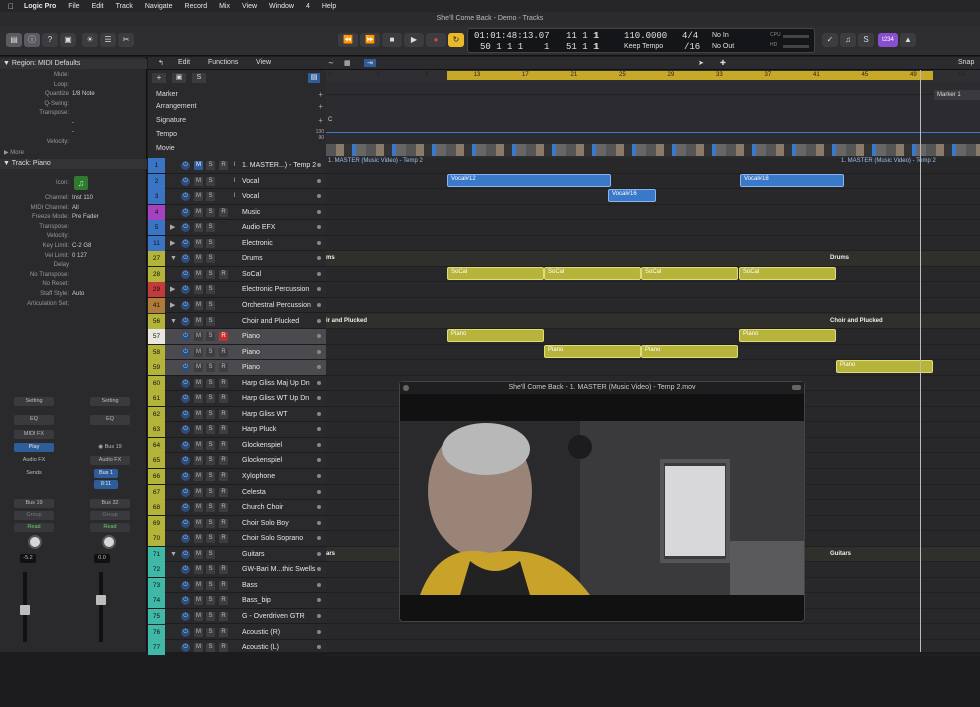 This screenshot has width=980, height=707. Describe the element at coordinates (308, 6) in the screenshot. I see `menu-4: 4` at that location.